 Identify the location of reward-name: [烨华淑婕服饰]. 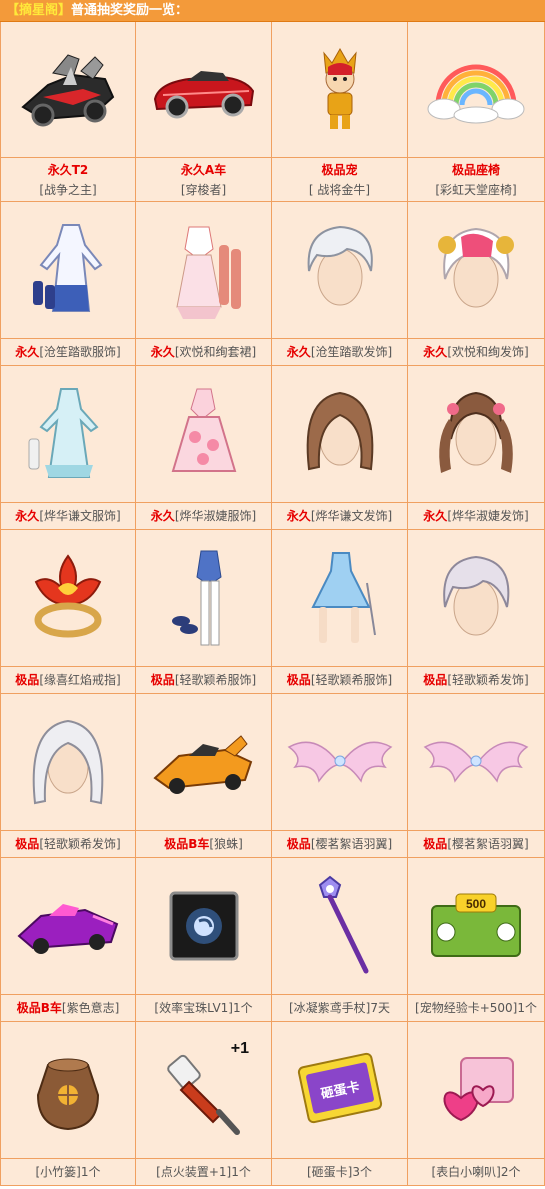
(215, 516).